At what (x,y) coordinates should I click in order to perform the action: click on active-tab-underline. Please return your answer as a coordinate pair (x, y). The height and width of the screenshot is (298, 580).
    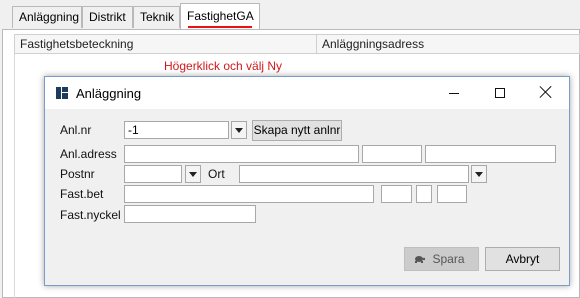
    Looking at the image, I should click on (220, 27).